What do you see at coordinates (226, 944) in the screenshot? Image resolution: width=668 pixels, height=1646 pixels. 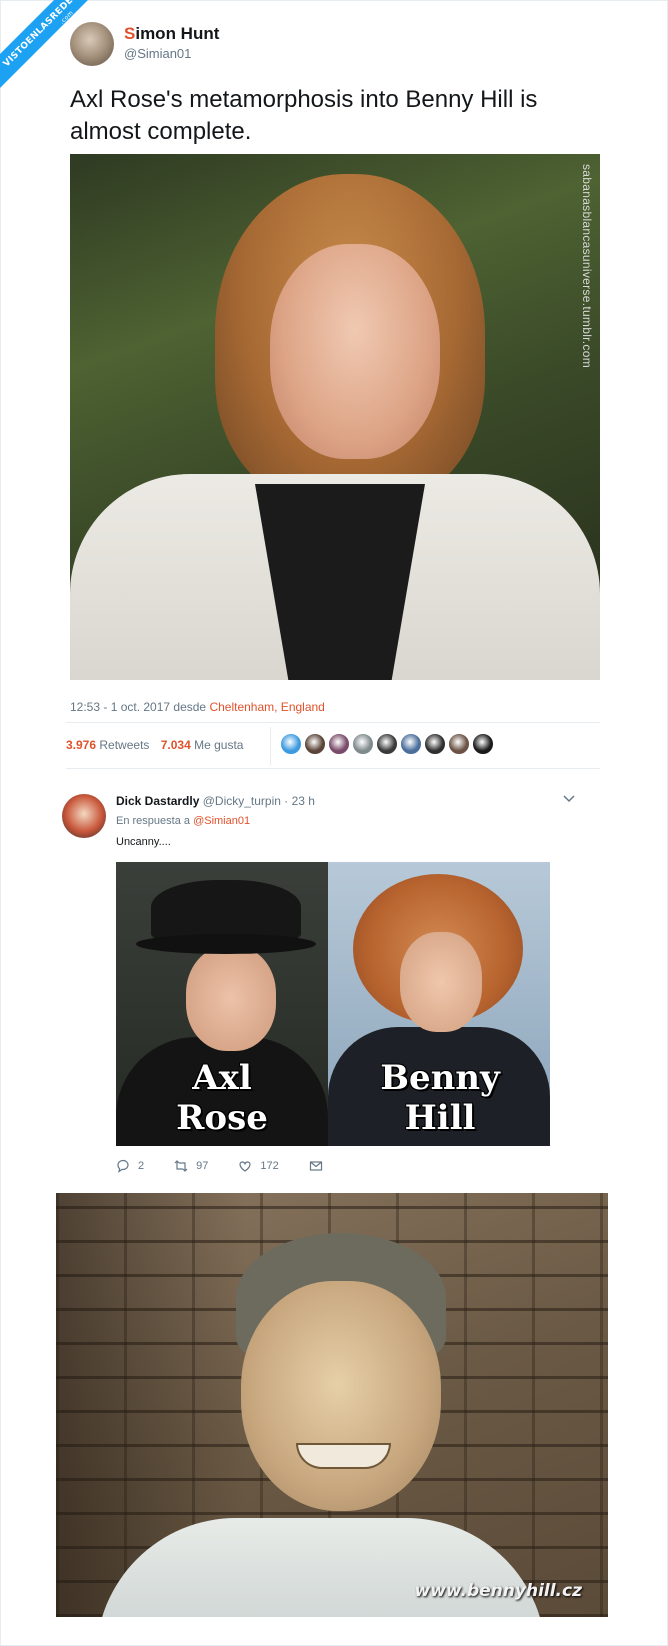 I see `hat-brim` at bounding box center [226, 944].